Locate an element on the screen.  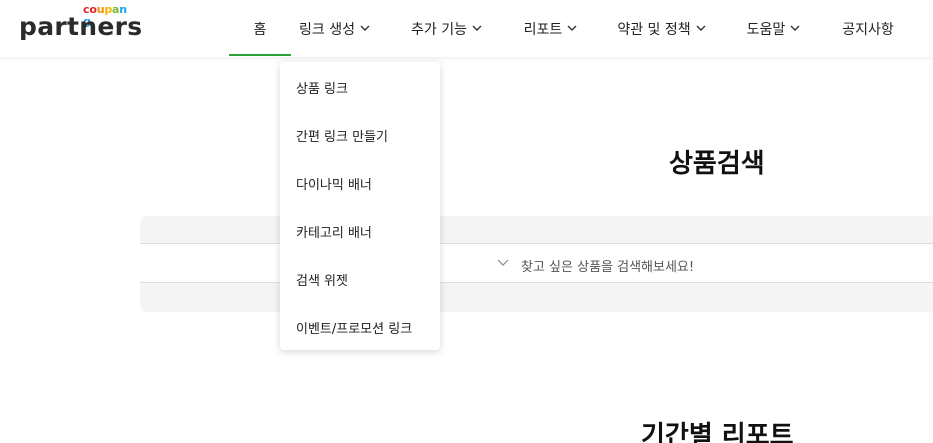
dropdown-item-simple-link: 간편 링크 만들기 is located at coordinates (342, 135).